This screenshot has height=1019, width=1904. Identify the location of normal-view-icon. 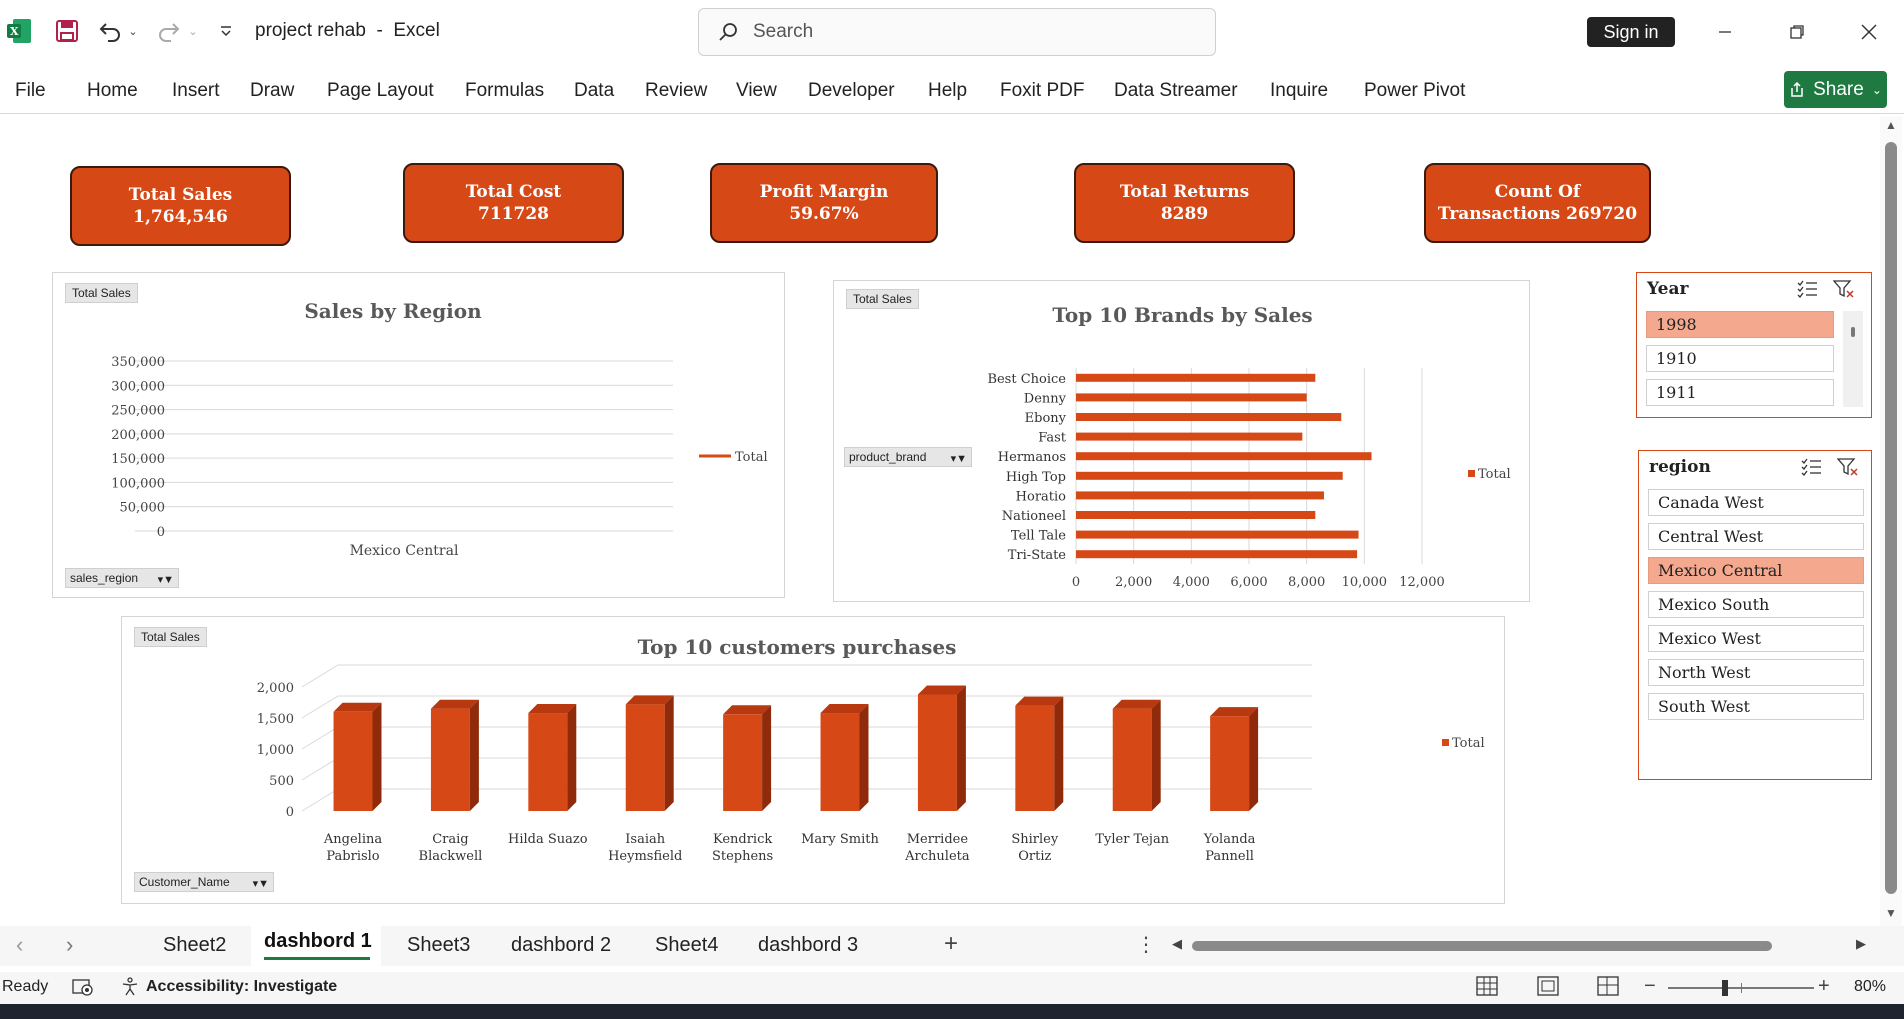
(1487, 988).